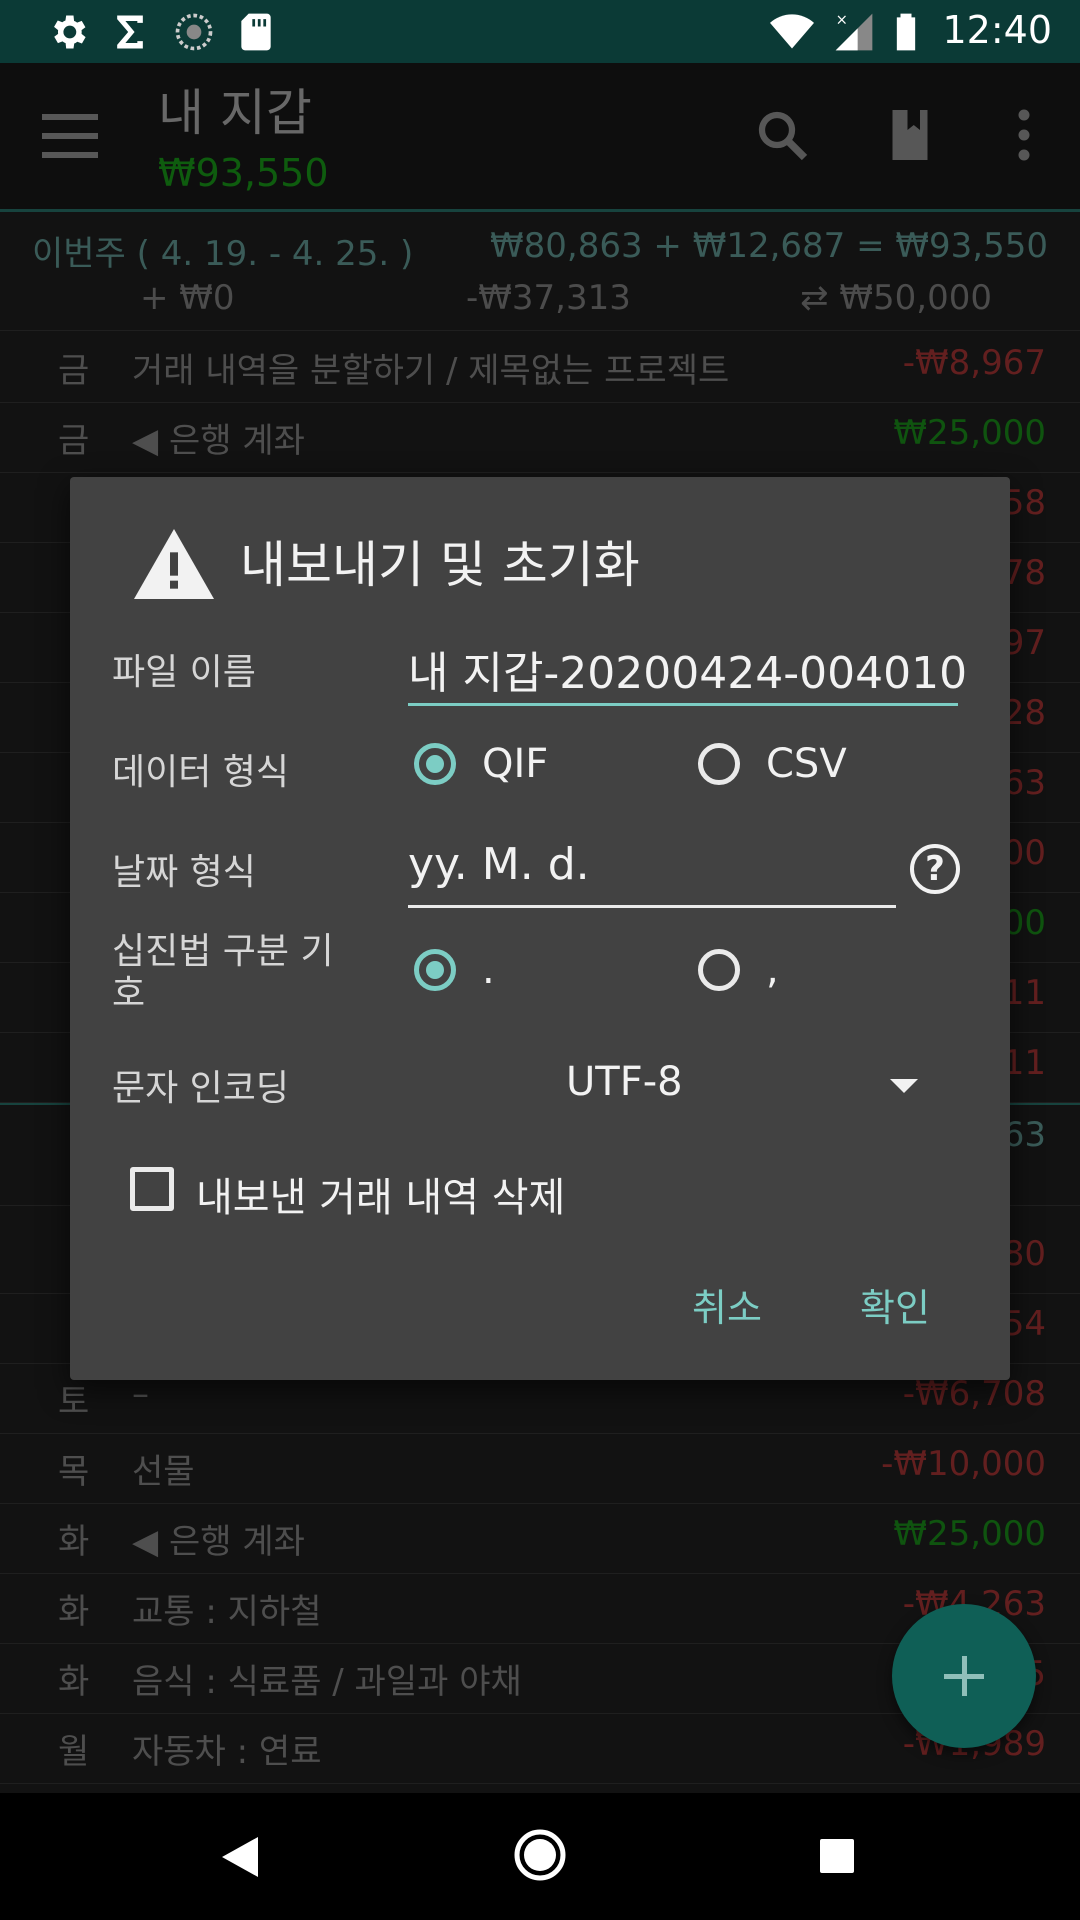  I want to click on navigation-bar, so click(540, 1856).